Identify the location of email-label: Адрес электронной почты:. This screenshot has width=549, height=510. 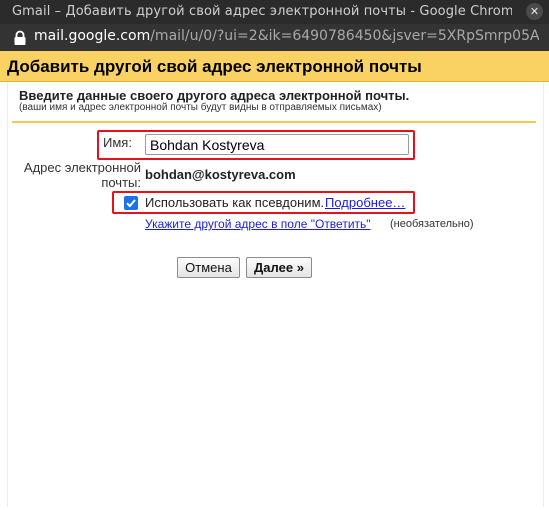
(82, 175).